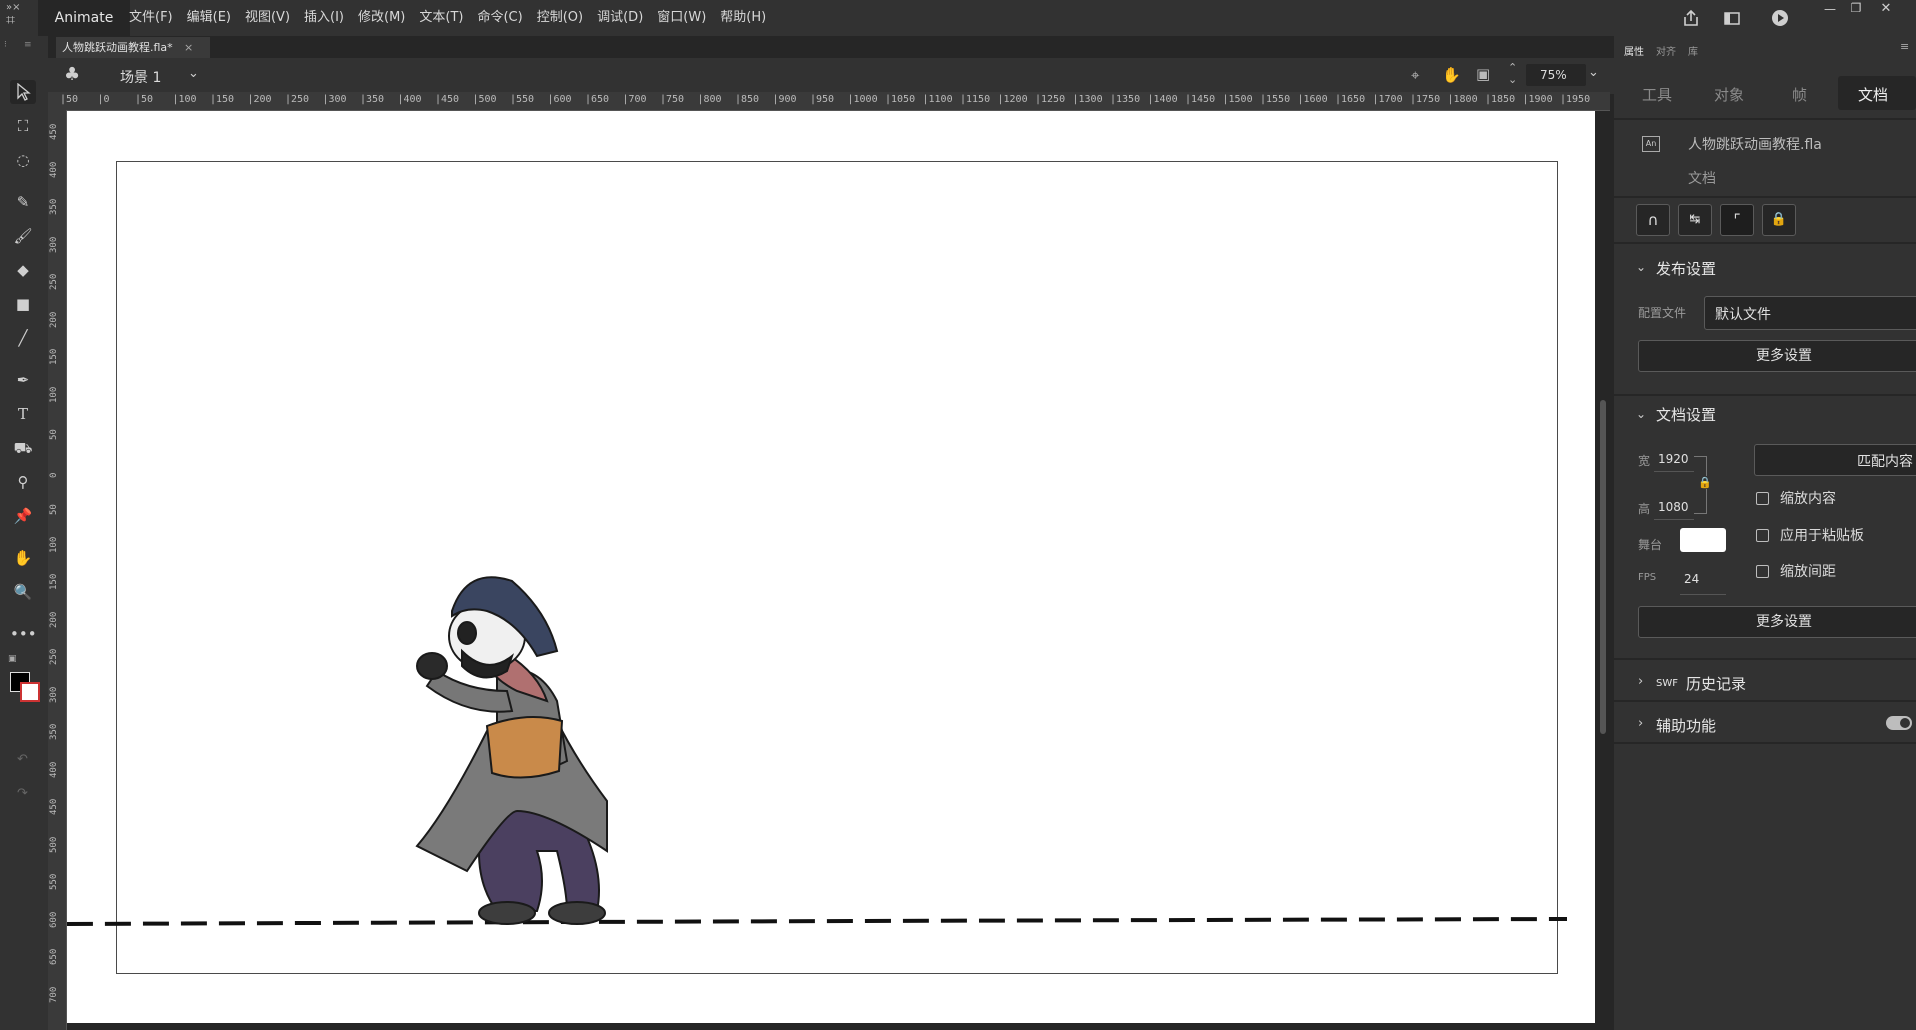 This screenshot has width=1916, height=1030. What do you see at coordinates (184, 99) in the screenshot?
I see `ruler-tick-label: |100` at bounding box center [184, 99].